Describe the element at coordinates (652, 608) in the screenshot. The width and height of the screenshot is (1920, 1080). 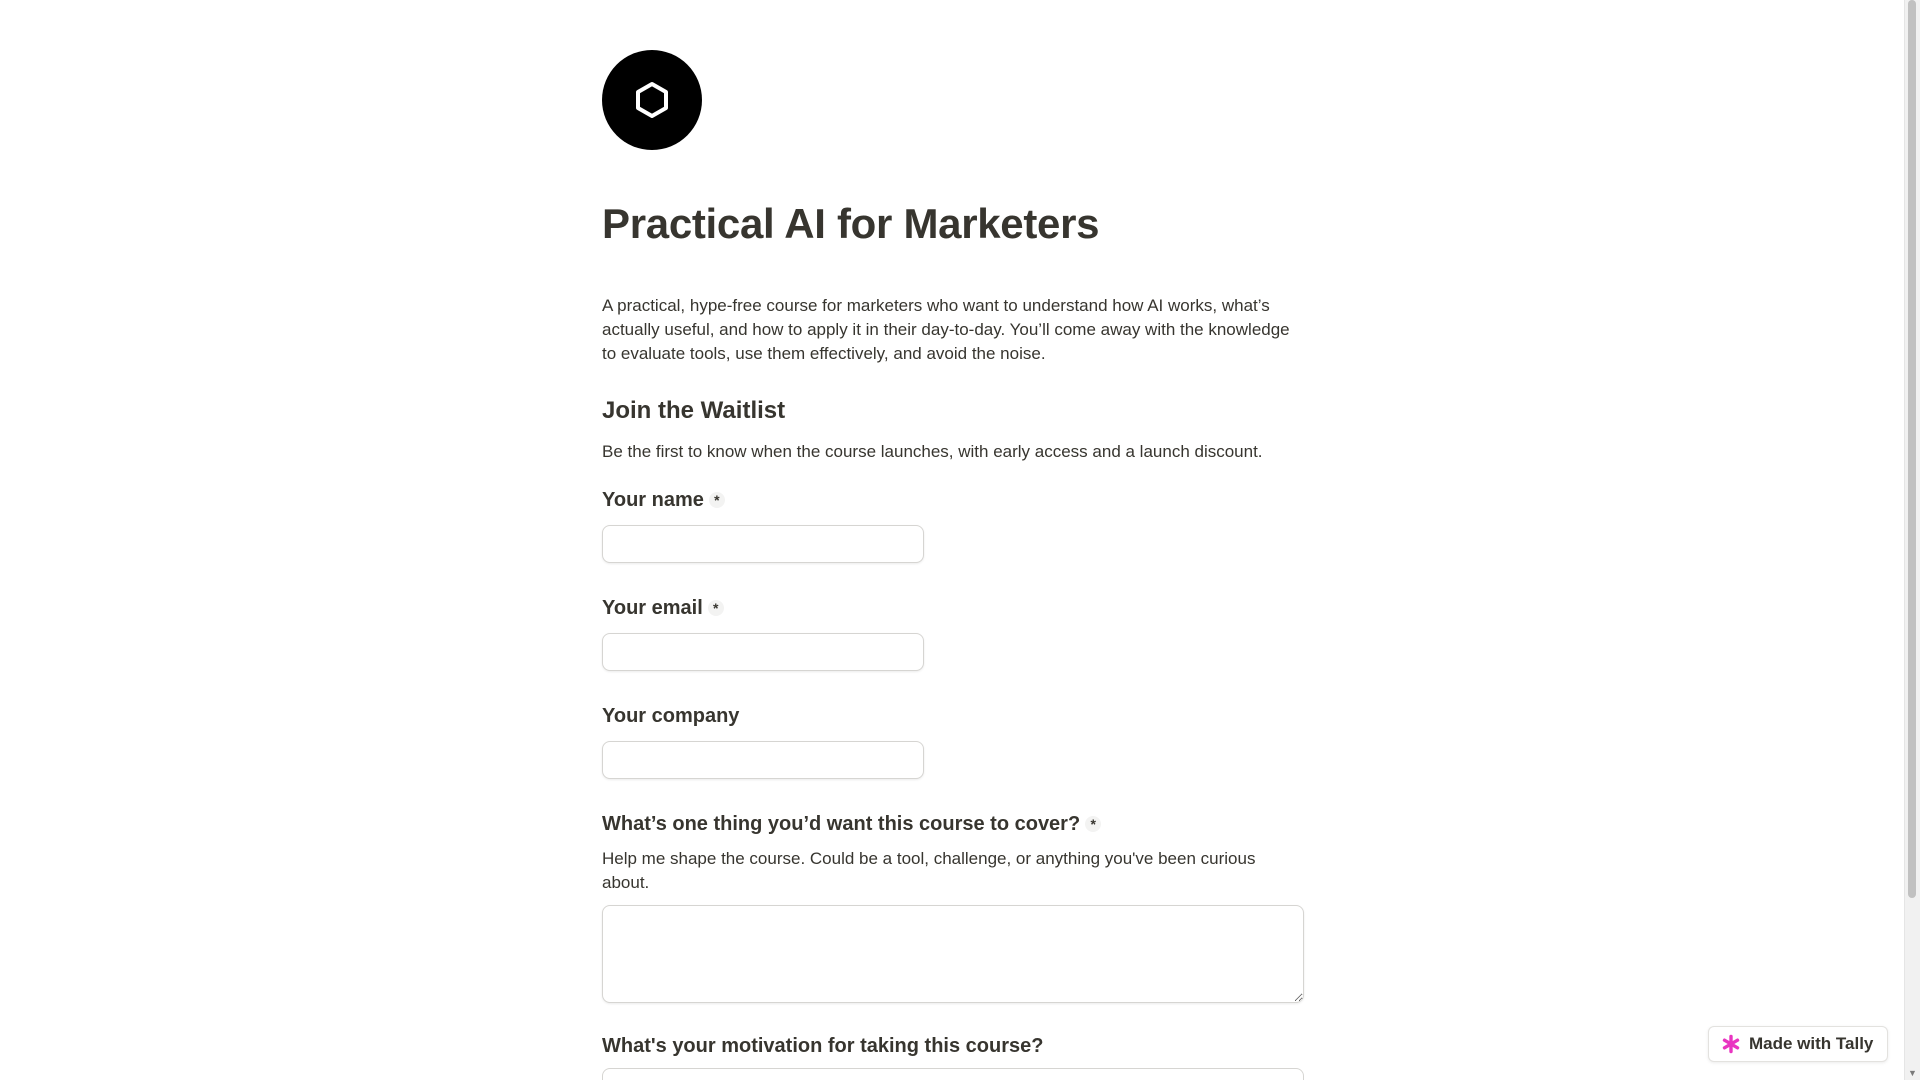
I see `email-label-text: Your email` at that location.